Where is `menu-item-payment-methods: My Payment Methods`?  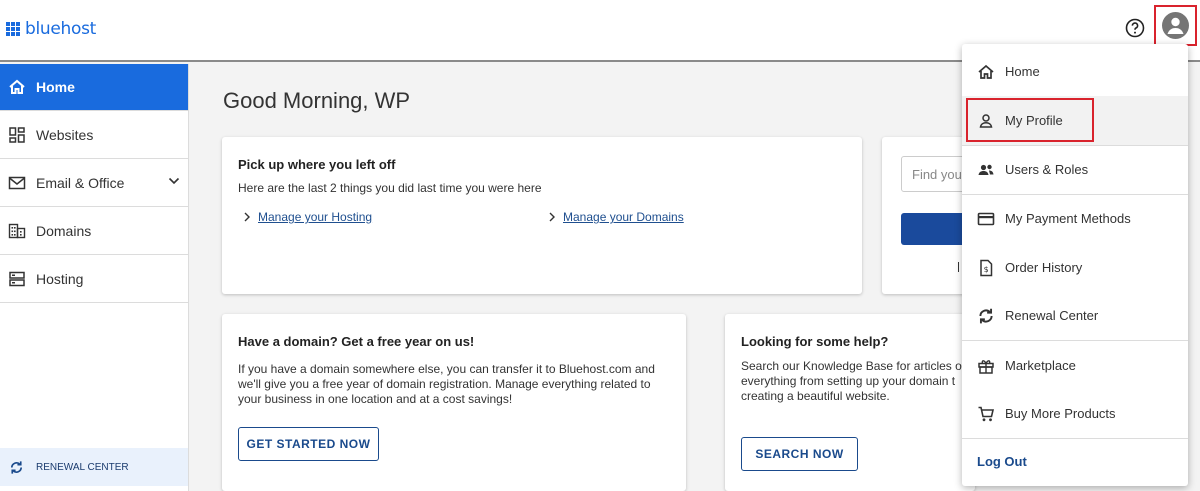
menu-item-payment-methods: My Payment Methods is located at coordinates (1075, 218).